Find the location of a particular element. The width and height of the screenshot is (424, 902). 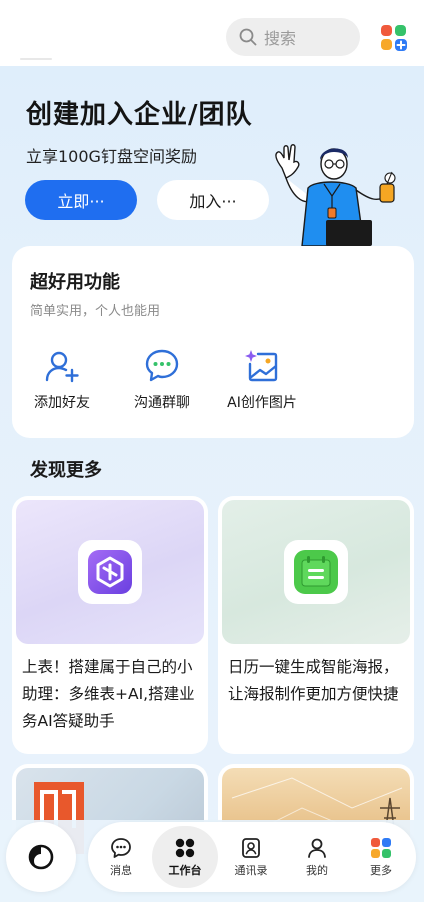

ai-assistant-button is located at coordinates (41, 857).